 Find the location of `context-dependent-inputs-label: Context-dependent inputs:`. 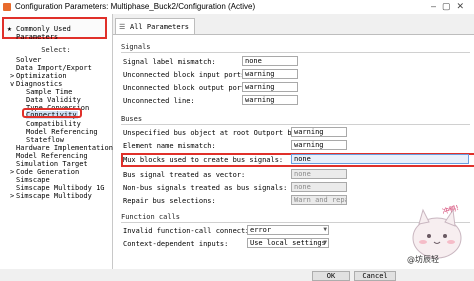

context-dependent-inputs-label: Context-dependent inputs: is located at coordinates (176, 244).